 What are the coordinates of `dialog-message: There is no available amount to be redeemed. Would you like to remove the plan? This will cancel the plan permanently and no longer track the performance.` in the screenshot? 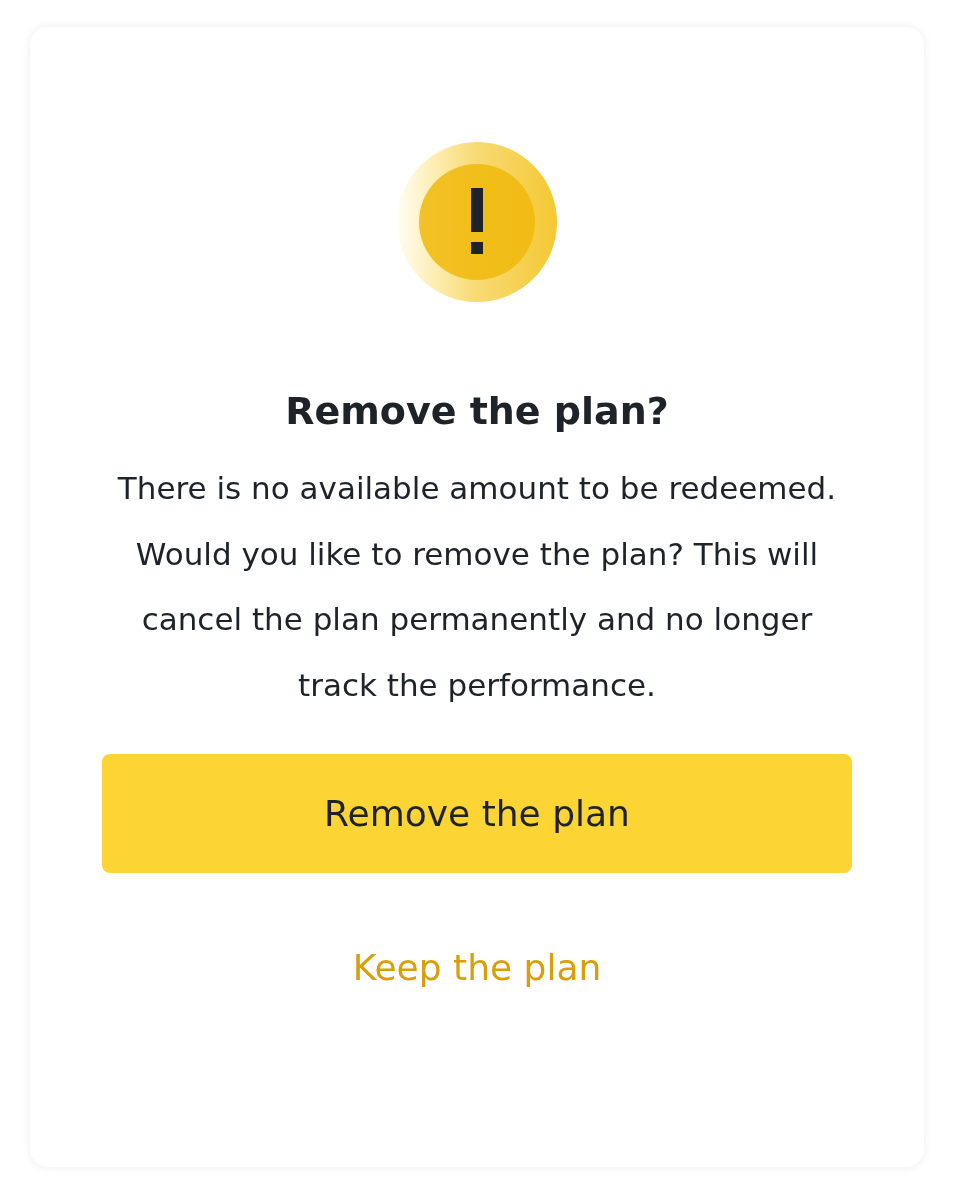 It's located at (477, 587).